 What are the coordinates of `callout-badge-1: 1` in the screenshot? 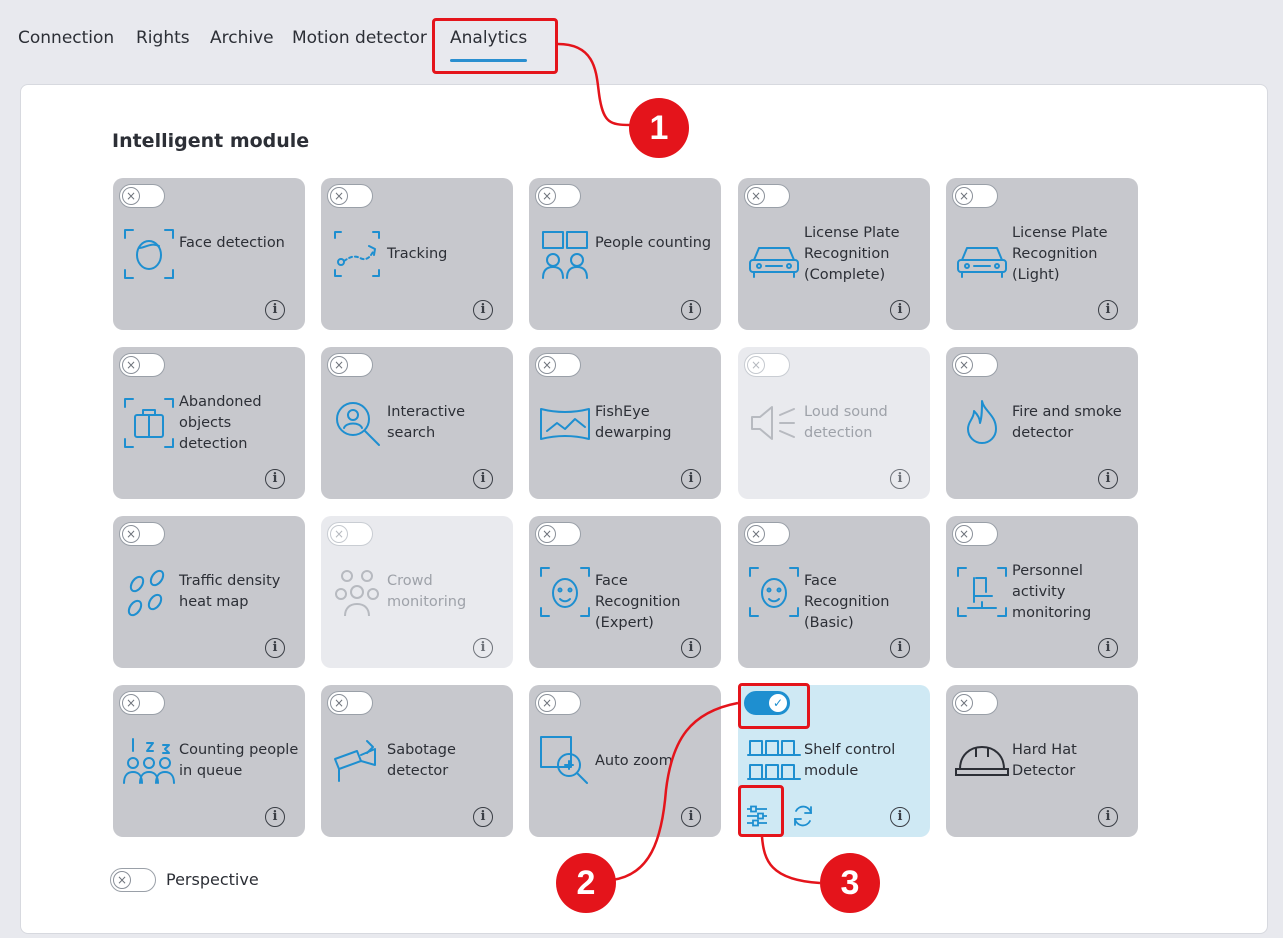 It's located at (659, 128).